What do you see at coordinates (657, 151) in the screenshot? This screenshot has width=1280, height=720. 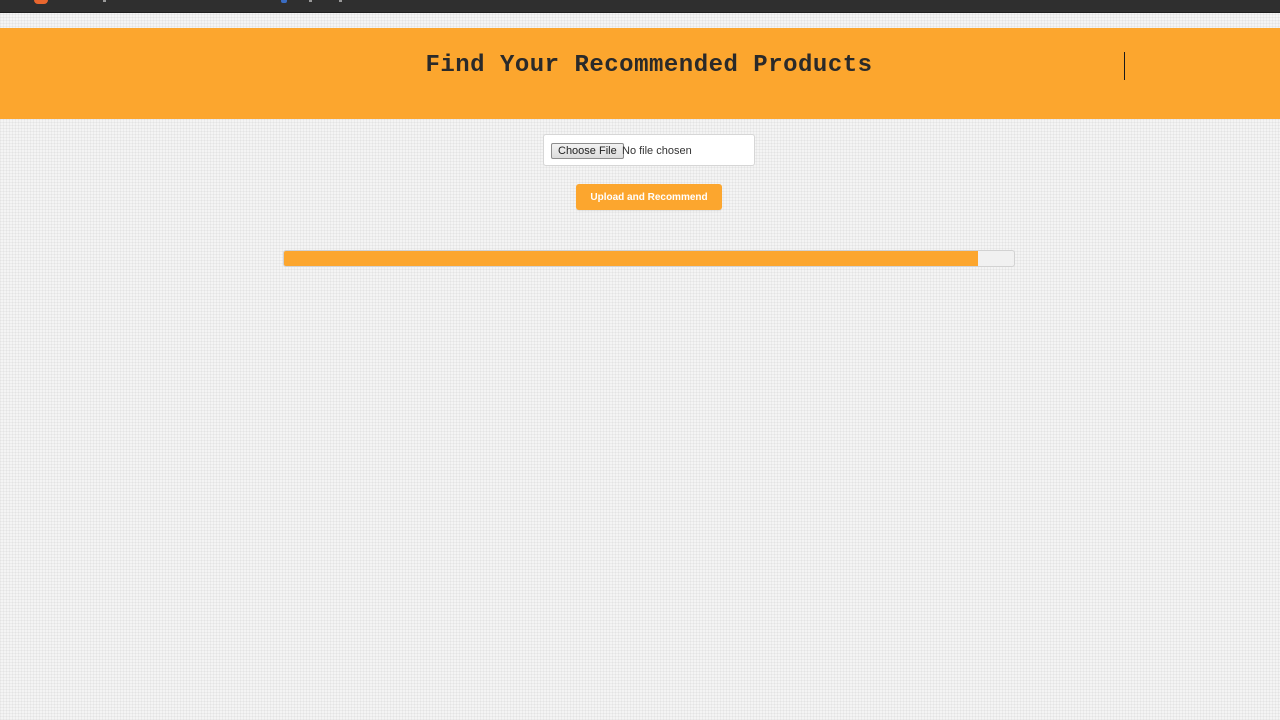 I see `file-status-text: No file chosen` at bounding box center [657, 151].